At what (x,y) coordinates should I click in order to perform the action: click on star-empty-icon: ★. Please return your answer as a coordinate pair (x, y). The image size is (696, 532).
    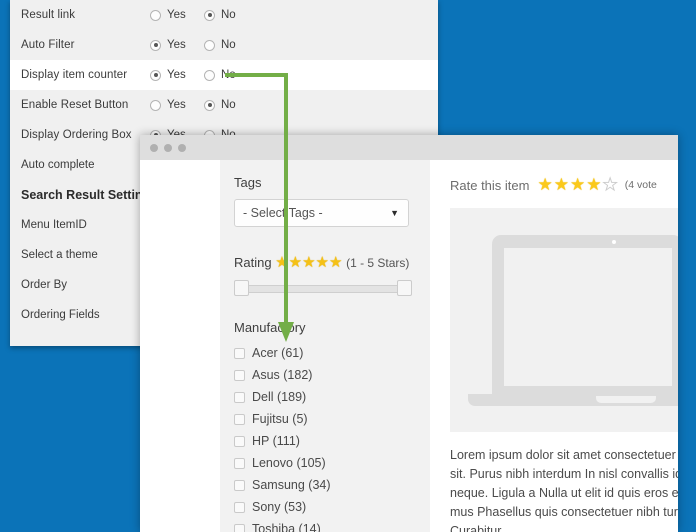
    Looking at the image, I should click on (610, 185).